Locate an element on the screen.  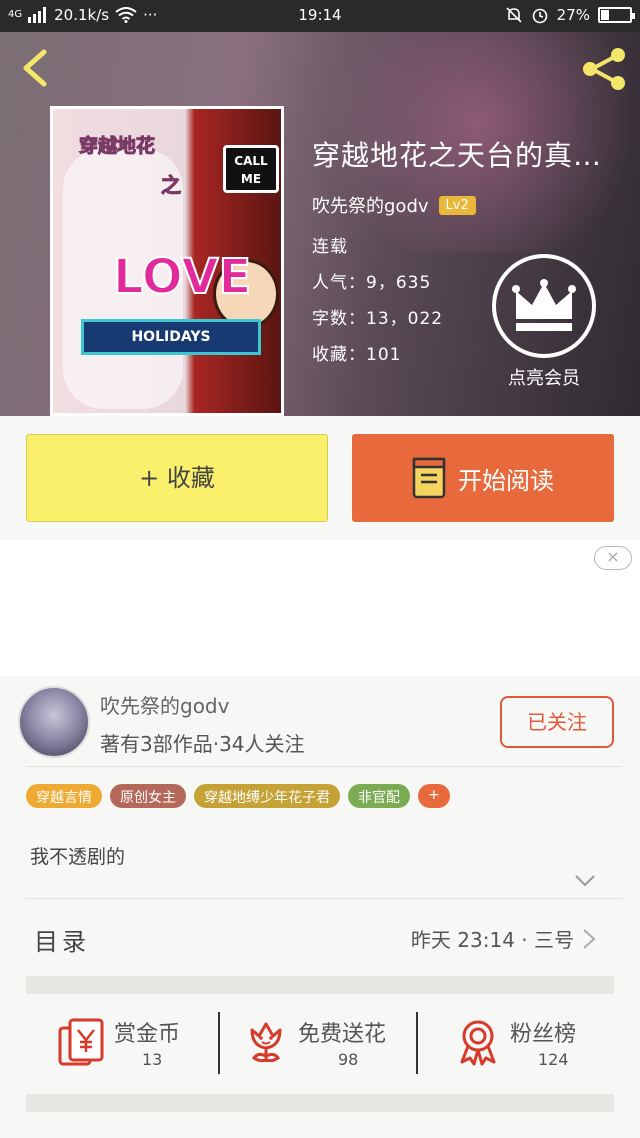
book-word-count: 字数：13，022 is located at coordinates (378, 319).